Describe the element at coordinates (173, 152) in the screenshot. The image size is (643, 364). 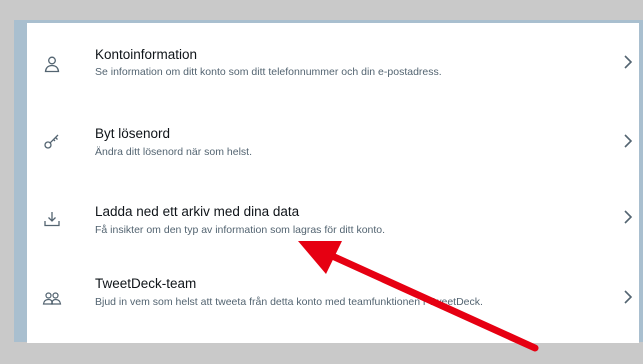
I see `settings-item-description: Ändra ditt lösenord när som helst.` at that location.